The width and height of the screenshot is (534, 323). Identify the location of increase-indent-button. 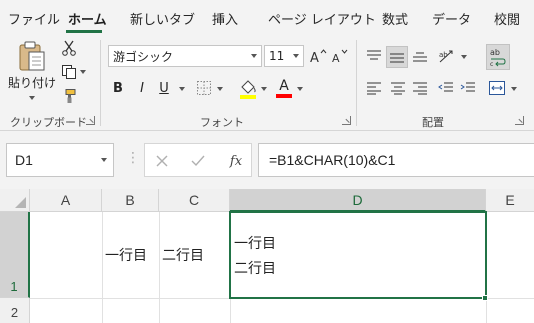
(468, 88).